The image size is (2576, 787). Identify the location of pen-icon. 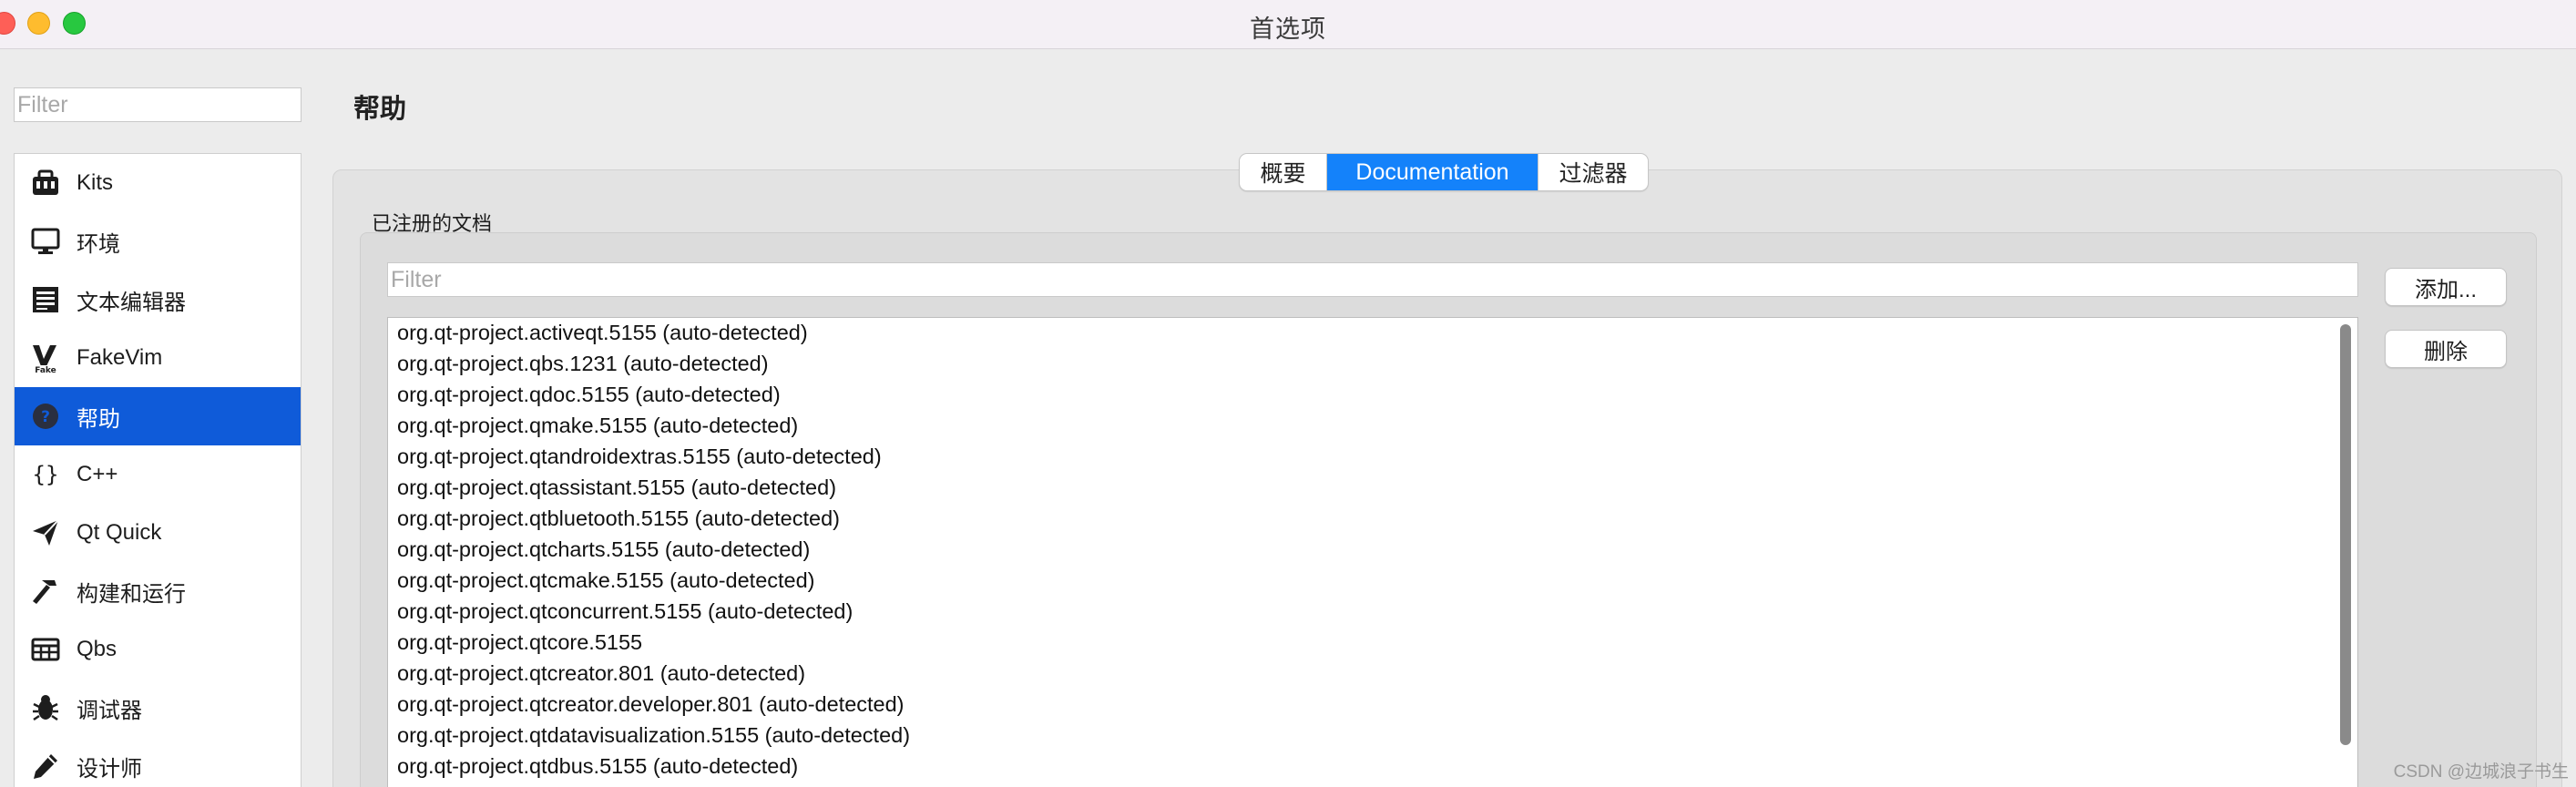
(46, 766).